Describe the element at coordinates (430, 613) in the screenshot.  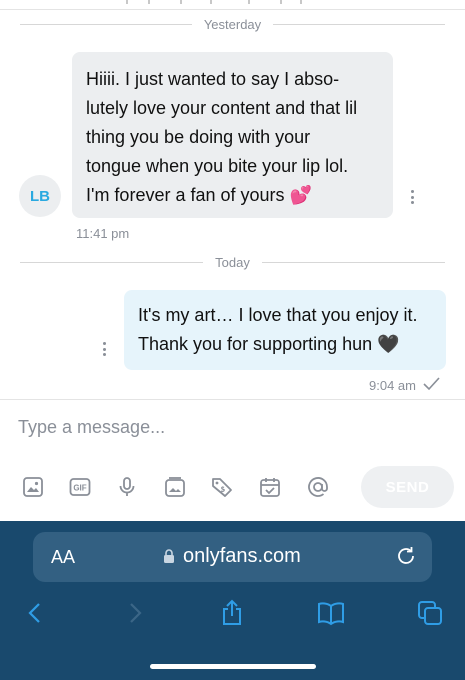
I see `tabs-icon` at that location.